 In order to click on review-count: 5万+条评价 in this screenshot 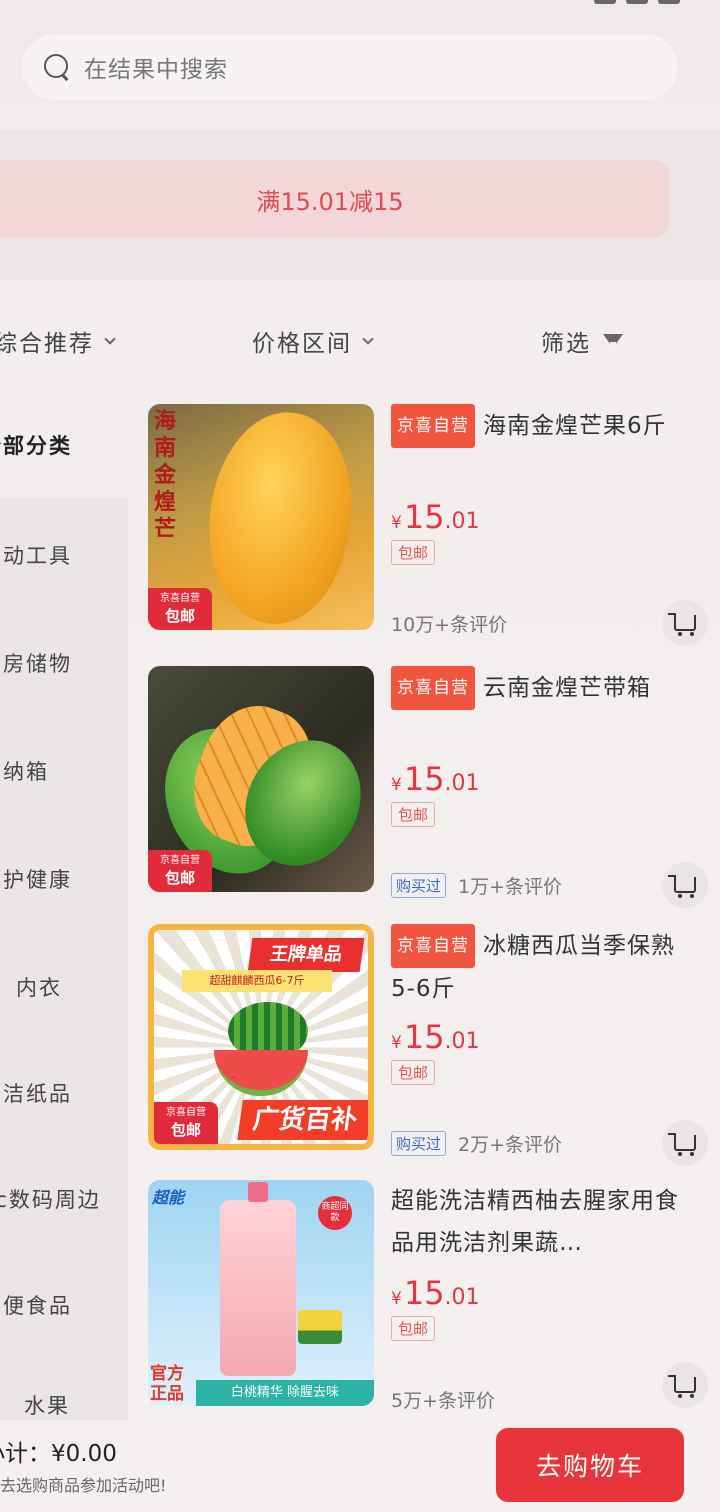, I will do `click(443, 1401)`.